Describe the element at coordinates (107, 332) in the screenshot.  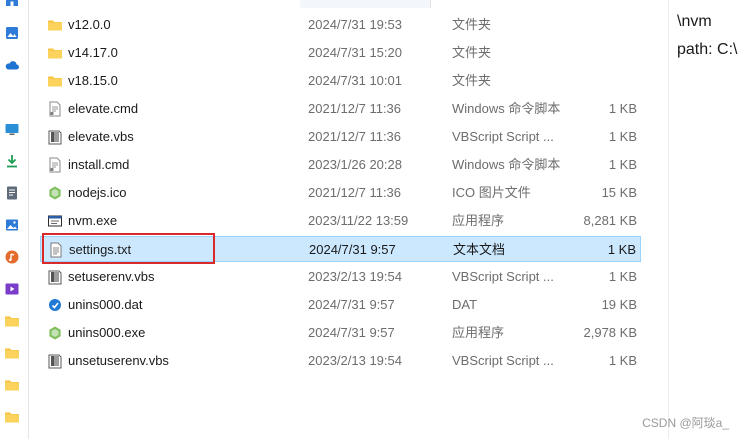
I see `file-name: unins000.exe` at that location.